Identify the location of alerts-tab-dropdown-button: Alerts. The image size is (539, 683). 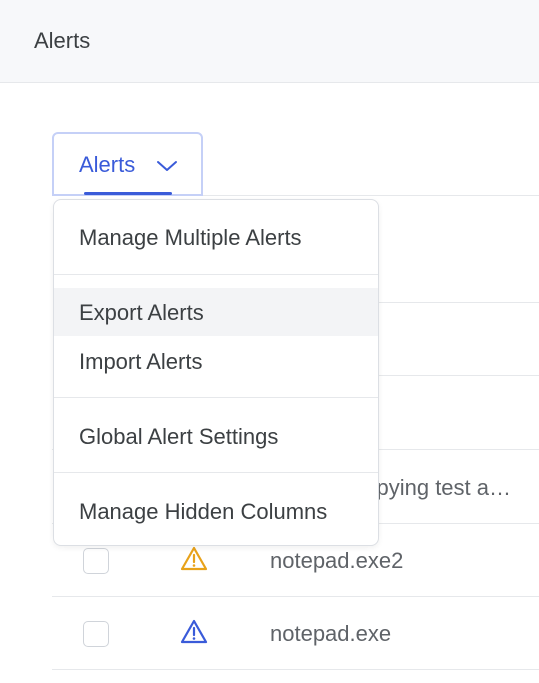
(127, 164).